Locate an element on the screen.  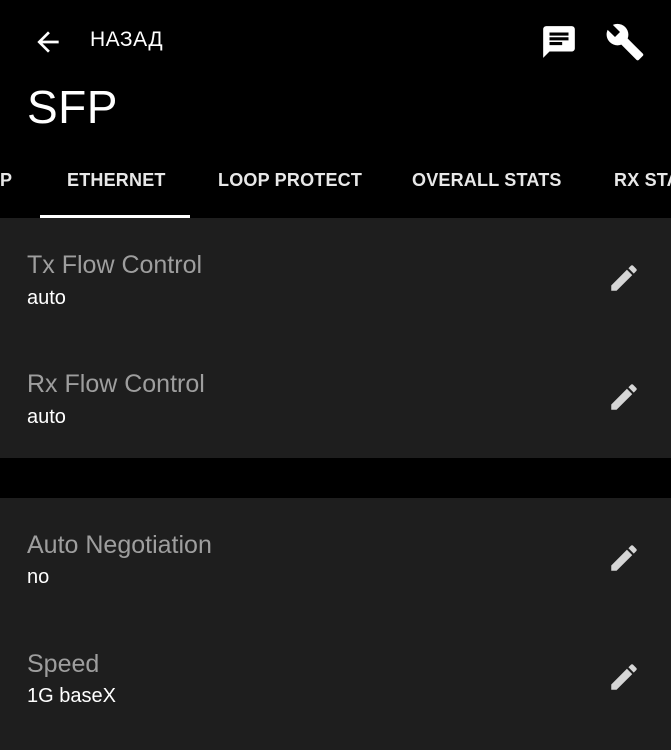
section-divider is located at coordinates (335, 478).